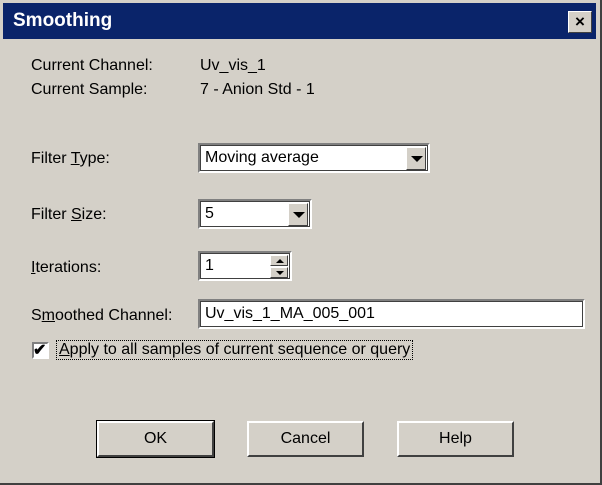 This screenshot has height=485, width=602. I want to click on filter-size-dropdown-button, so click(298, 214).